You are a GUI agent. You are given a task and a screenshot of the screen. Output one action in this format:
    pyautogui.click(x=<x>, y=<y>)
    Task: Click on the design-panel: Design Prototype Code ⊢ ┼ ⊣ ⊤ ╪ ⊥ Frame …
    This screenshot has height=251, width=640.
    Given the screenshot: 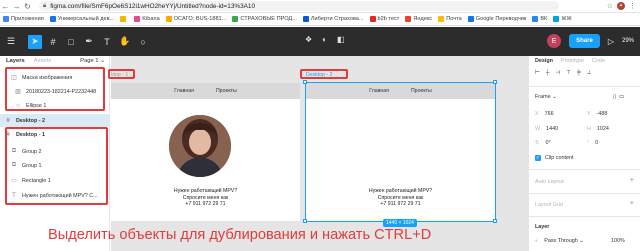 What is the action you would take?
    pyautogui.click(x=584, y=153)
    